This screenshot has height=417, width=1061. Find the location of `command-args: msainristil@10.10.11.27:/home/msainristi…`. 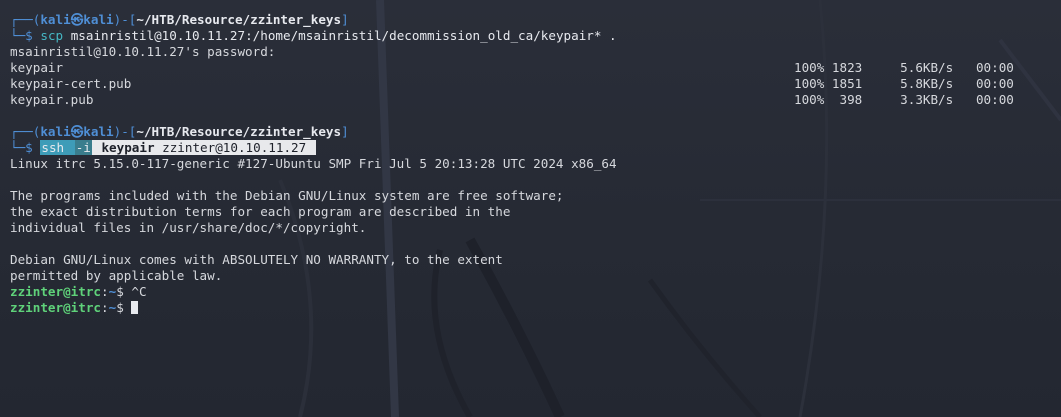

command-args: msainristil@10.10.11.27:/home/msainristi… is located at coordinates (340, 35).